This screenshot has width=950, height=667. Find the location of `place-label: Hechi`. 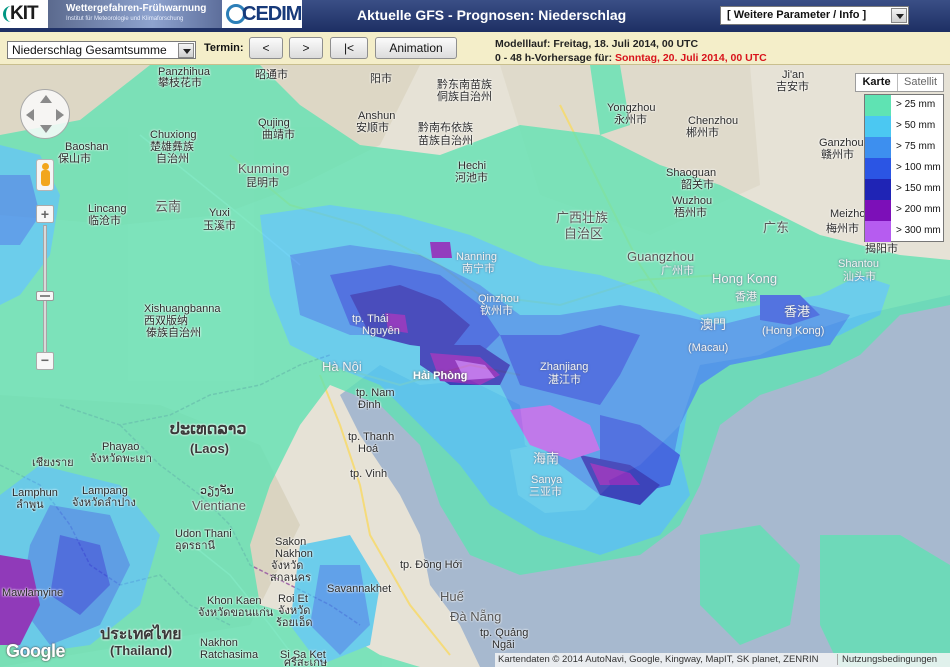

place-label: Hechi is located at coordinates (472, 166).